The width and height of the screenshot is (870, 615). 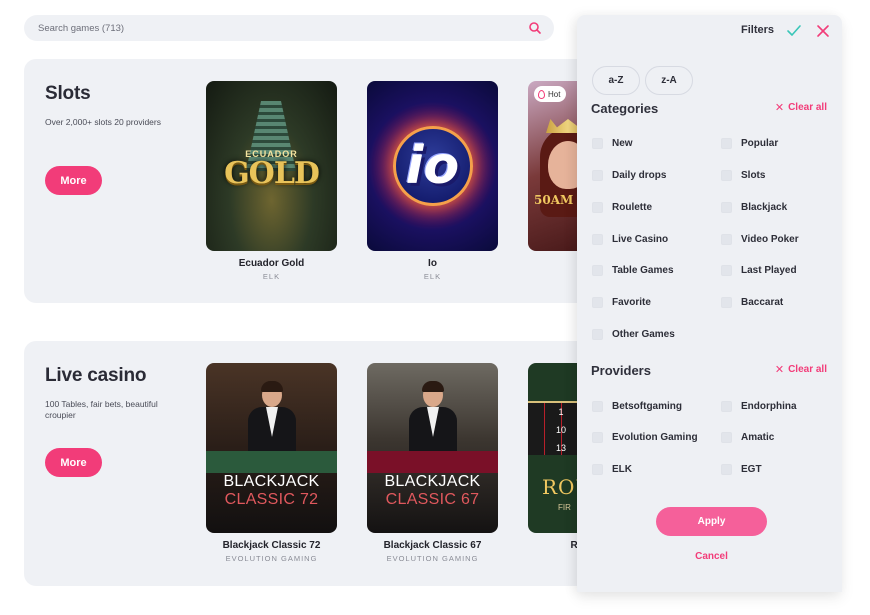 What do you see at coordinates (759, 406) in the screenshot?
I see `provider-endorphina: Endorphina` at bounding box center [759, 406].